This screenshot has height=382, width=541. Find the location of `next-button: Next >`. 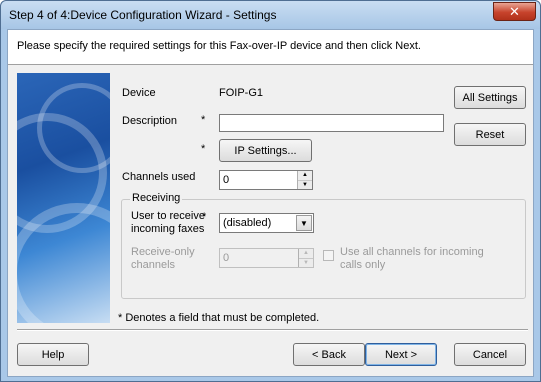

next-button: Next > is located at coordinates (401, 354).